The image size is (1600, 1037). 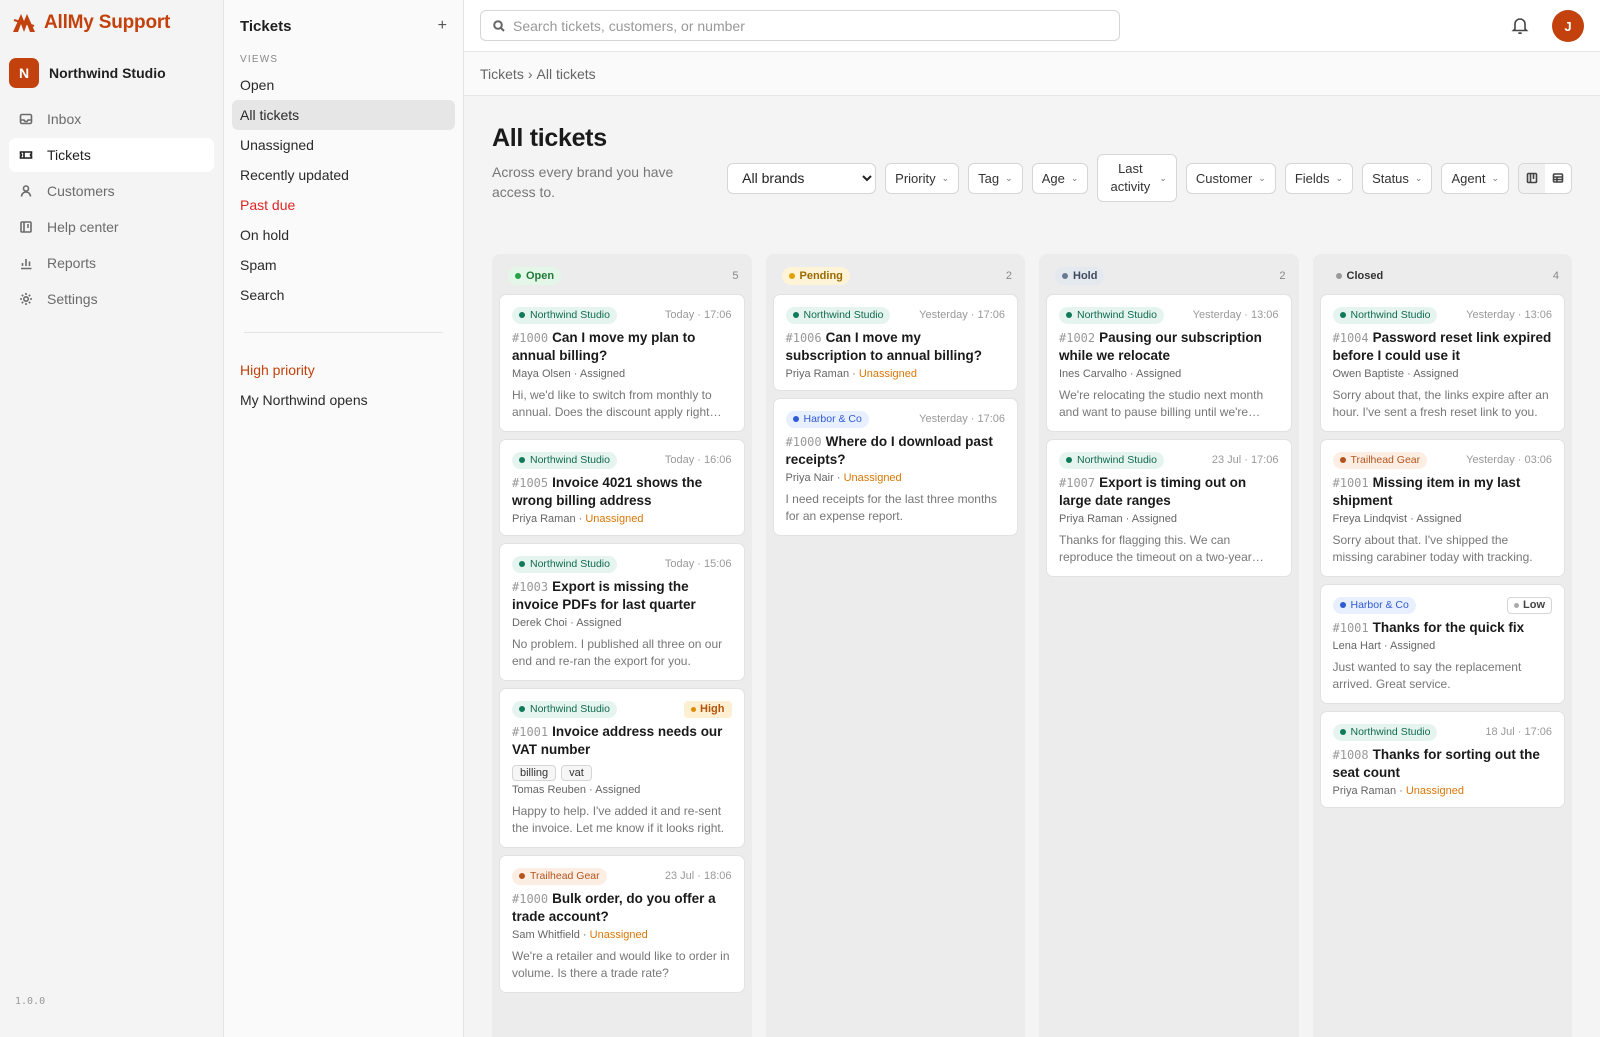 What do you see at coordinates (107, 73) in the screenshot?
I see `workspace-name: Northwind Studio` at bounding box center [107, 73].